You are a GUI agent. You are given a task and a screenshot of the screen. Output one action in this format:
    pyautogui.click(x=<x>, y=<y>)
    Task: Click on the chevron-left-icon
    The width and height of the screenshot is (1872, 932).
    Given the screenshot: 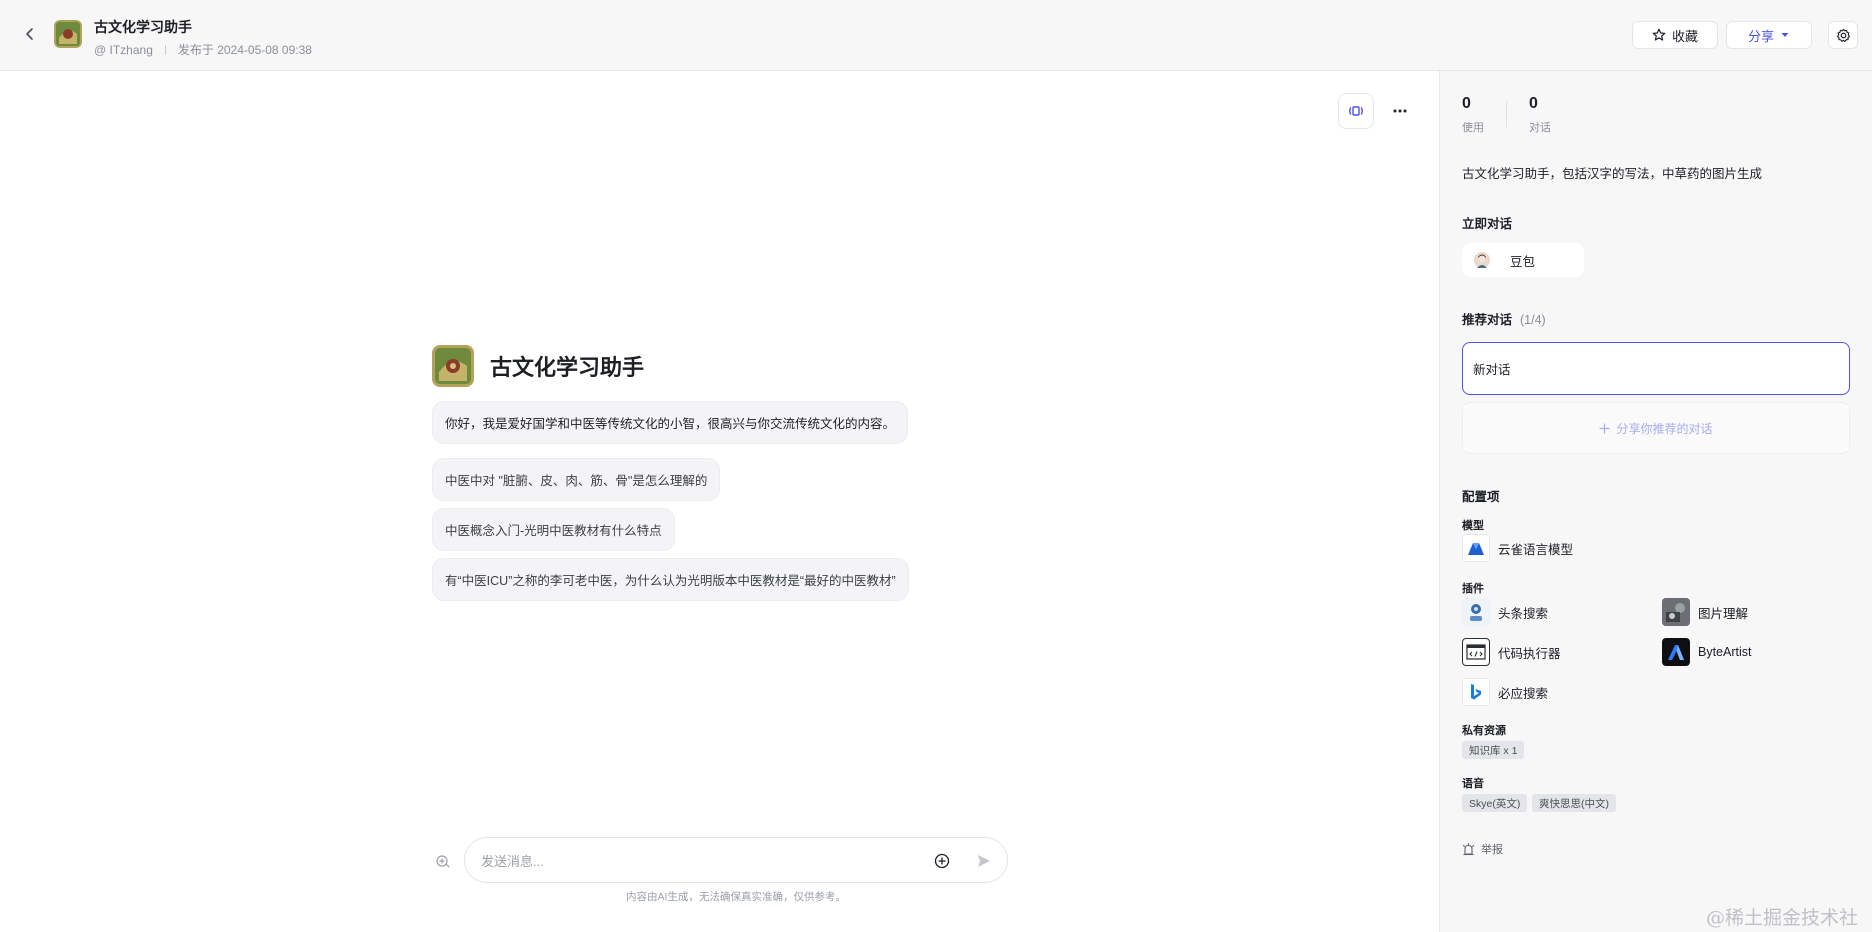 What is the action you would take?
    pyautogui.click(x=29, y=34)
    